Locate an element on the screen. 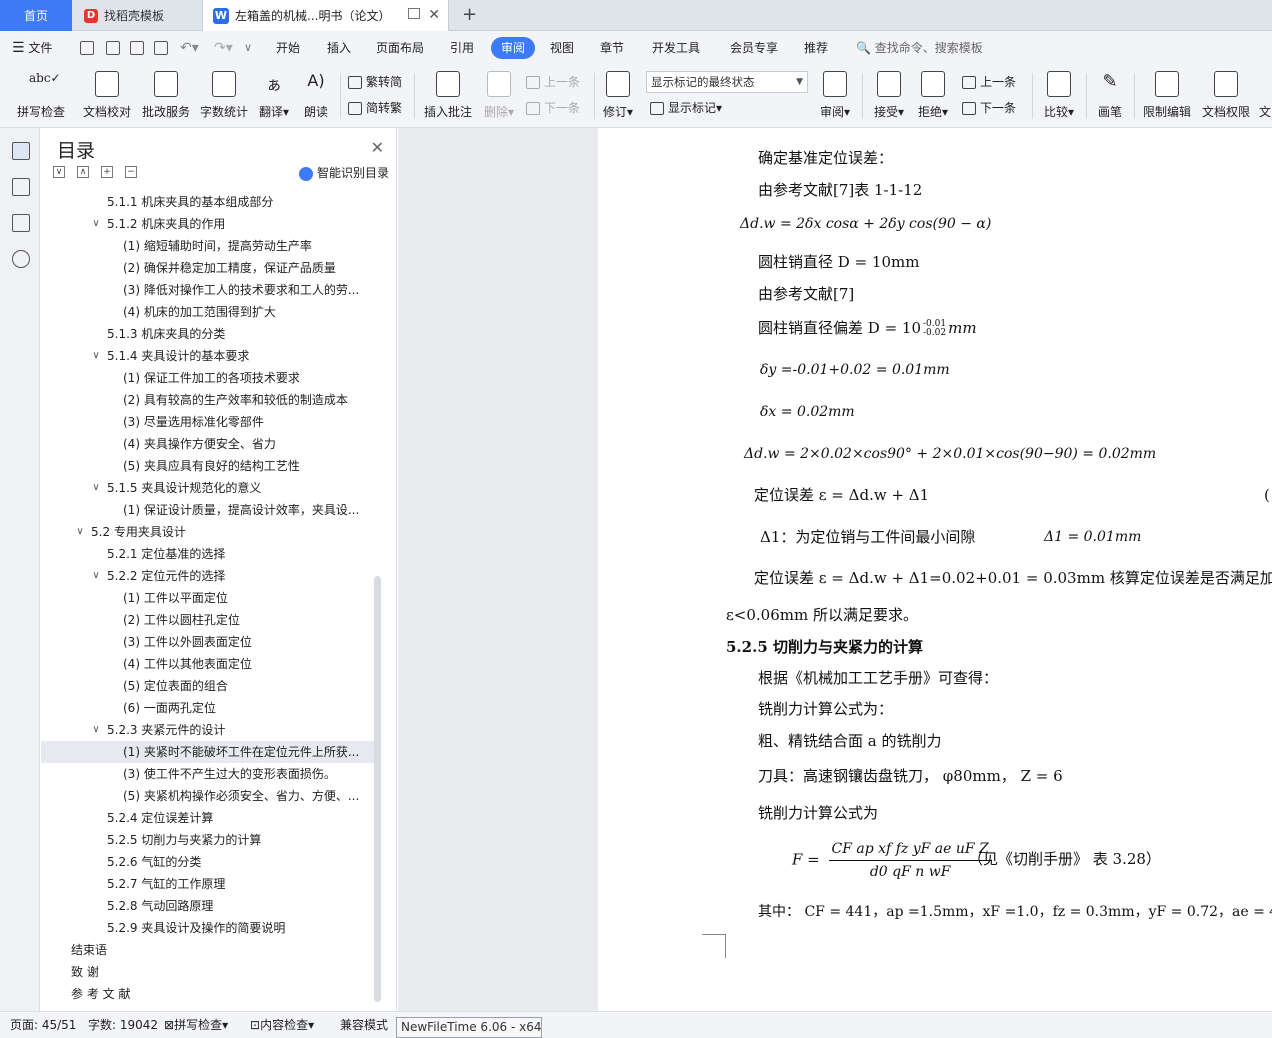 The height and width of the screenshot is (1038, 1272). save-icon is located at coordinates (87, 48).